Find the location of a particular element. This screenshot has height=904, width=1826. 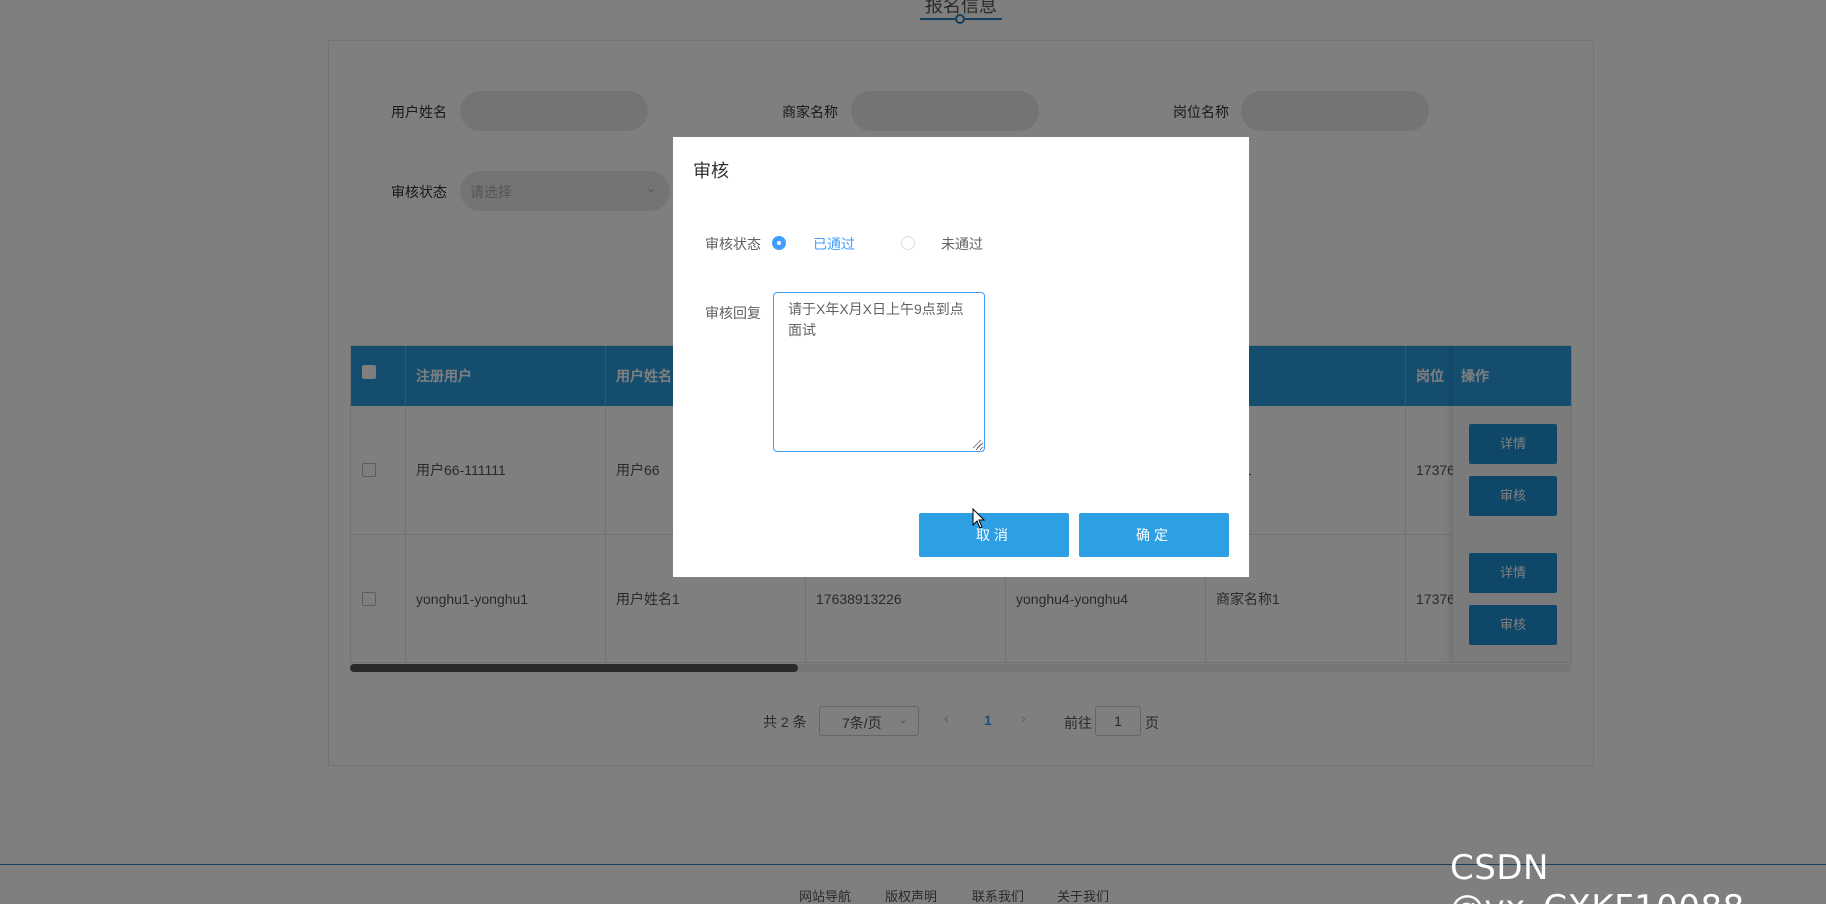

mouse-cursor-icon is located at coordinates (979, 518).